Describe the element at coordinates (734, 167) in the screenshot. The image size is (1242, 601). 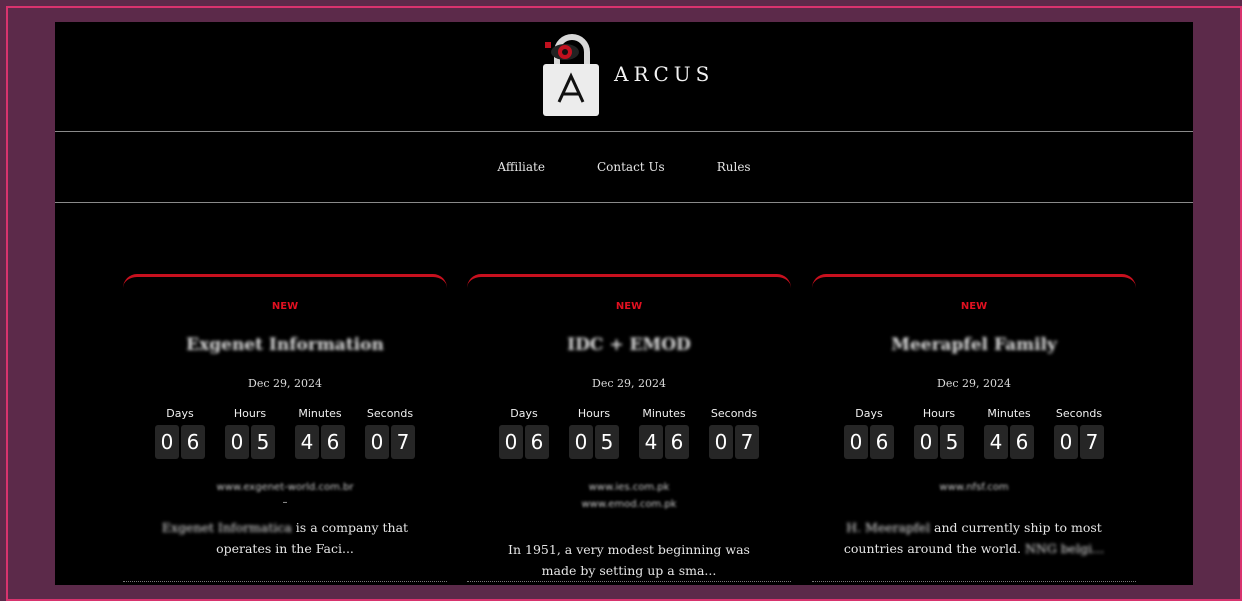
I see `nav-rules: Rules` at that location.